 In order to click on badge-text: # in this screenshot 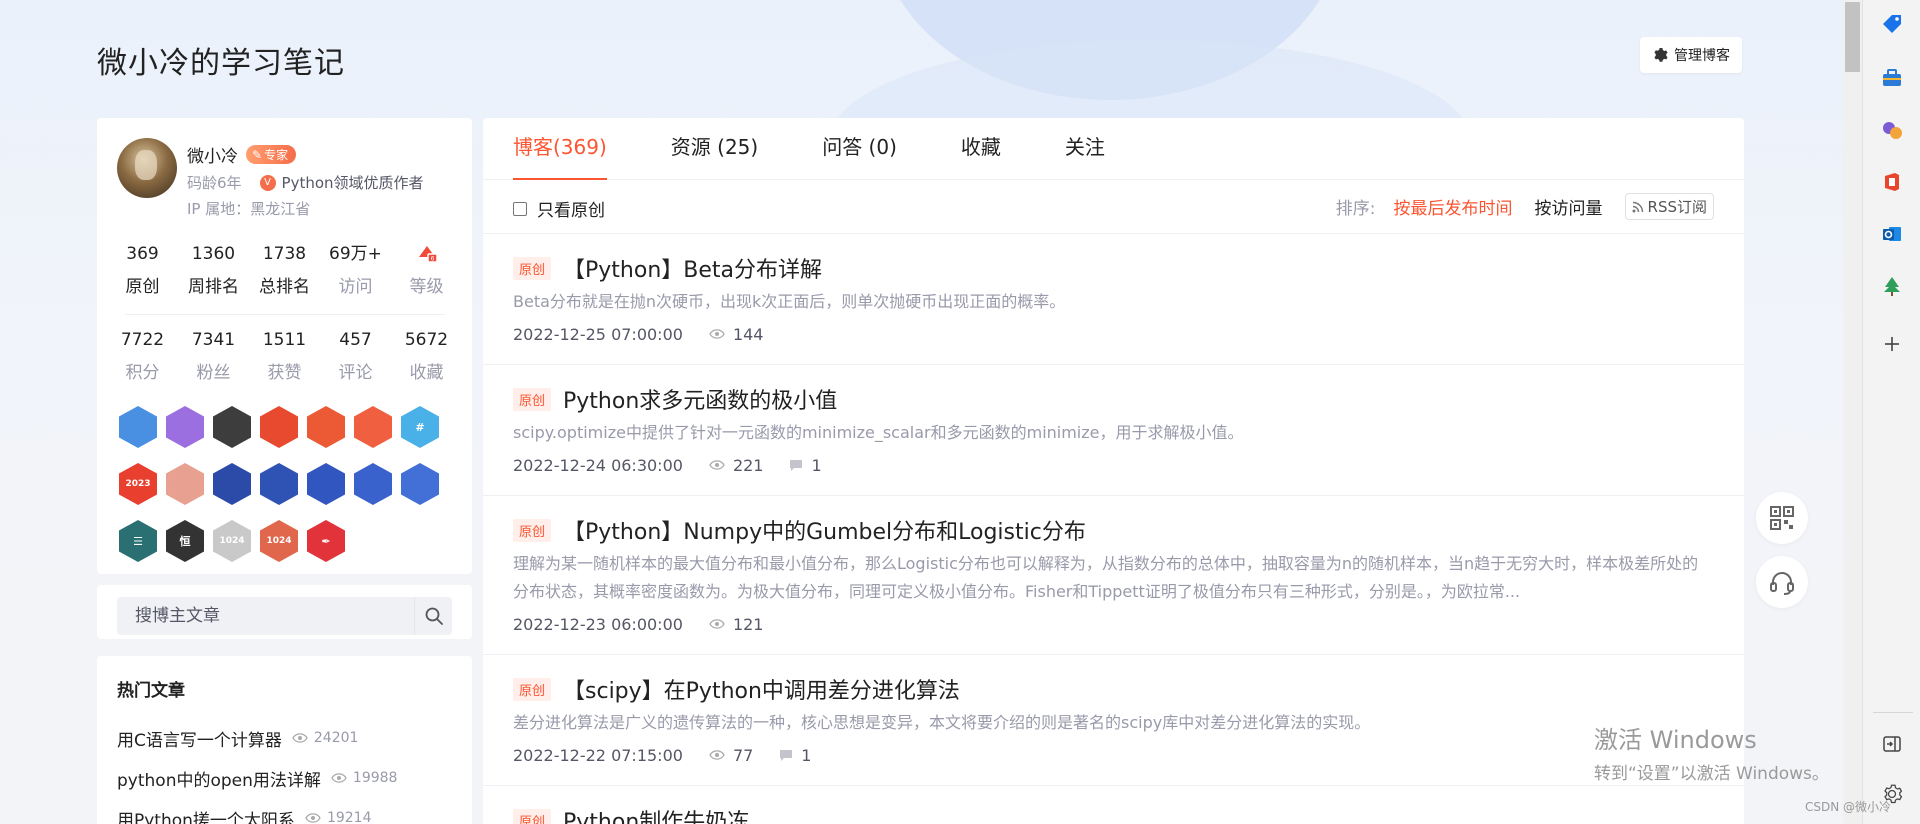, I will do `click(420, 427)`.